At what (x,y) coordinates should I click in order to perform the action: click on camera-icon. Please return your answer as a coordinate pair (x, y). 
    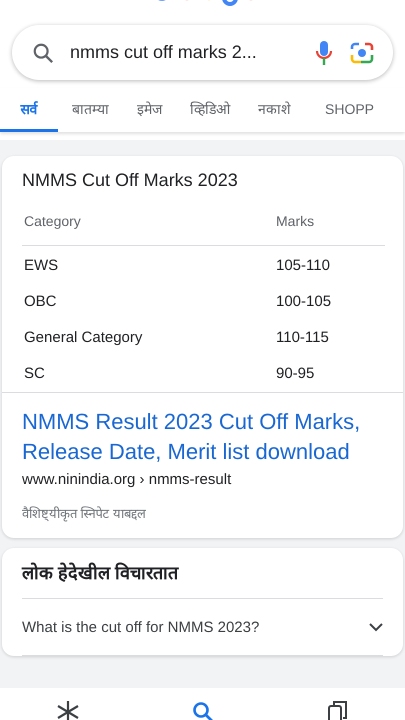
    Looking at the image, I should click on (362, 52).